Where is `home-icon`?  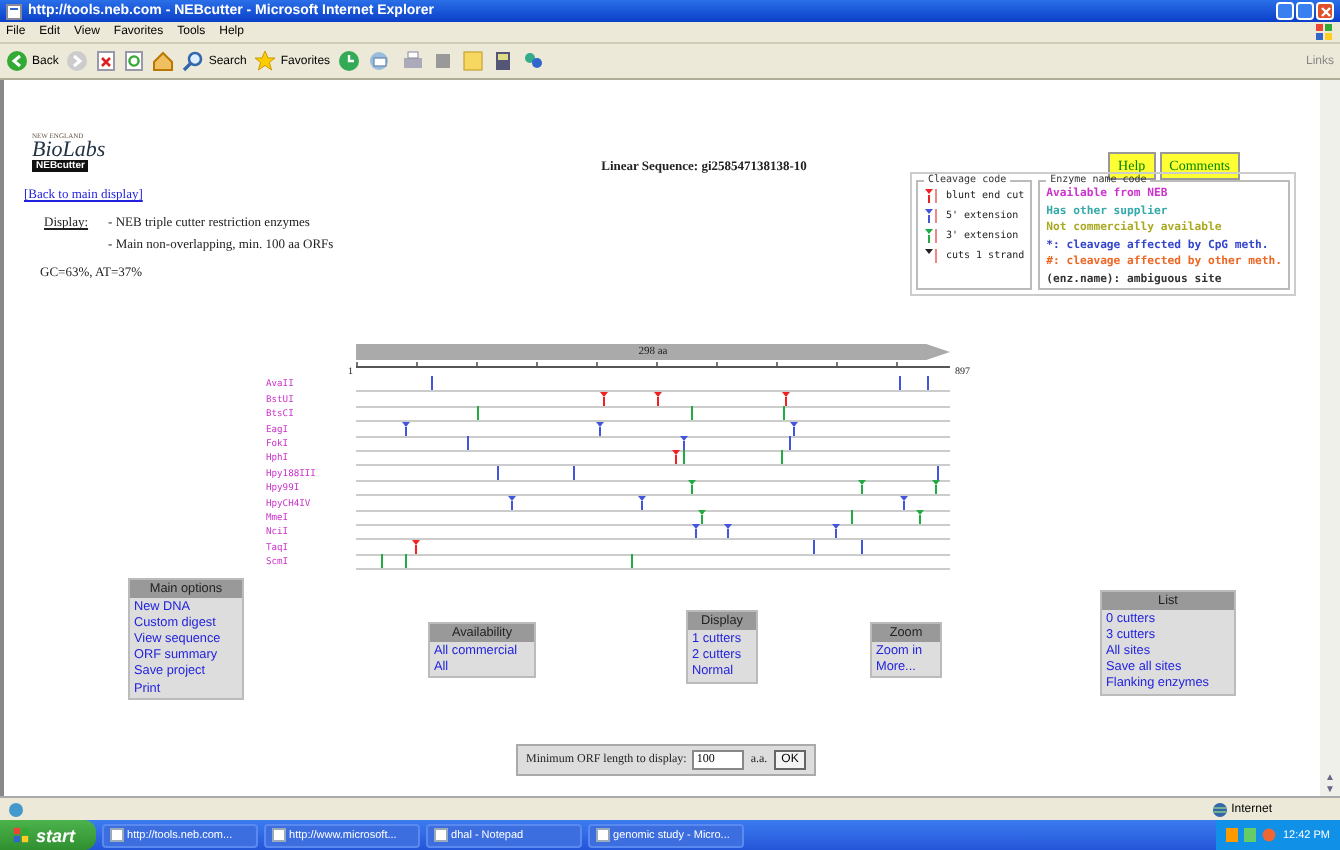
home-icon is located at coordinates (163, 61).